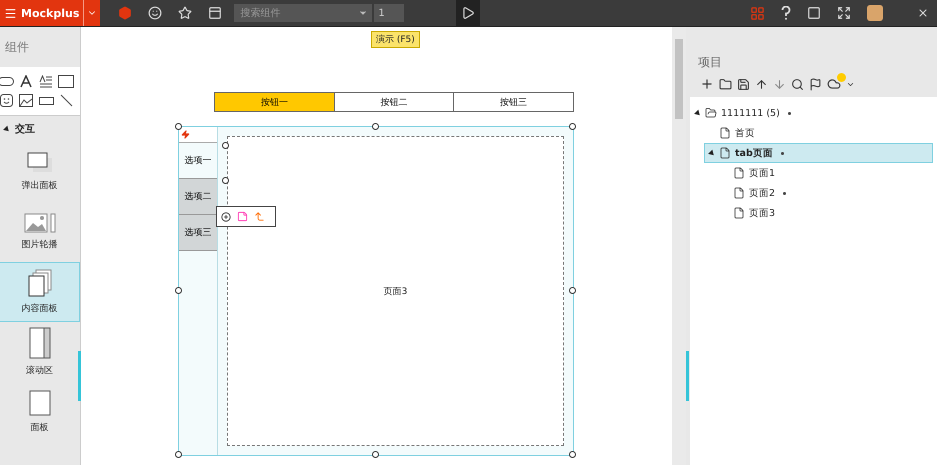  What do you see at coordinates (844, 13) in the screenshot?
I see `fullscreen-icon` at bounding box center [844, 13].